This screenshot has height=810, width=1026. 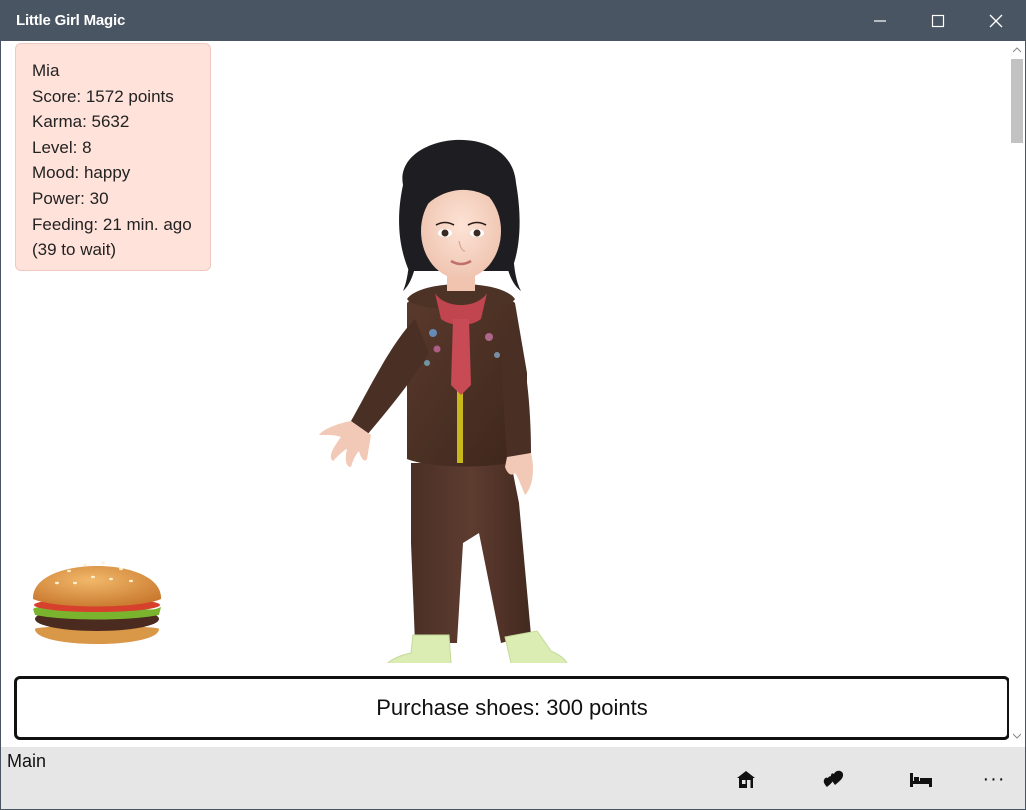 I want to click on more-button: ···, so click(x=994, y=779).